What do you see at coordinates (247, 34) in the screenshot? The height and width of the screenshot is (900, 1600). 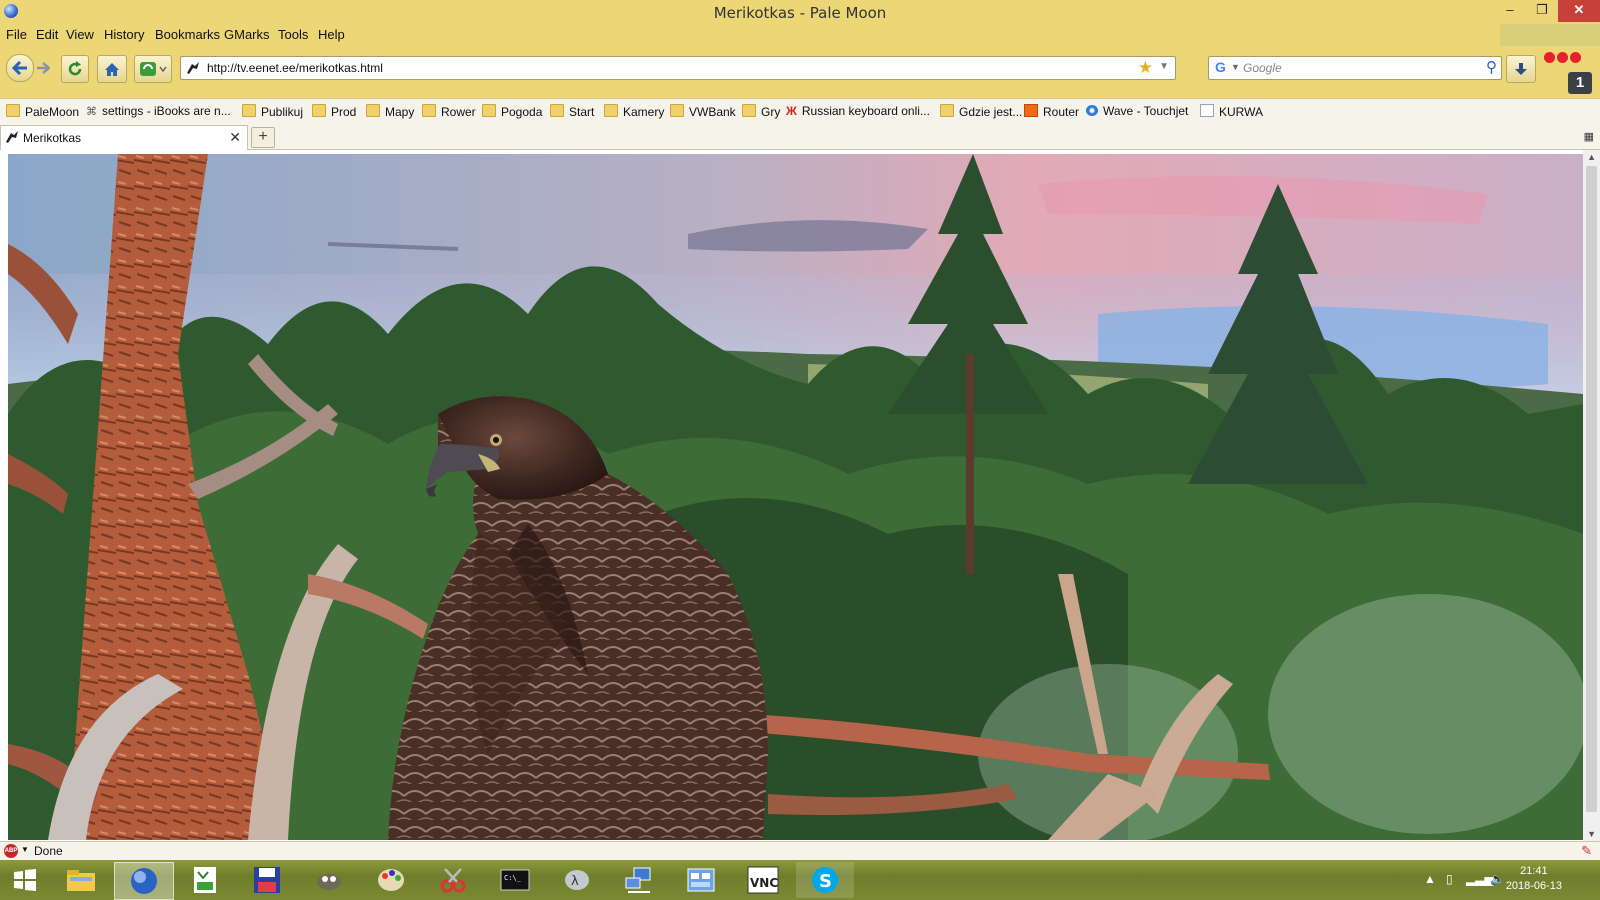 I see `menu-gmarks: GMarks` at bounding box center [247, 34].